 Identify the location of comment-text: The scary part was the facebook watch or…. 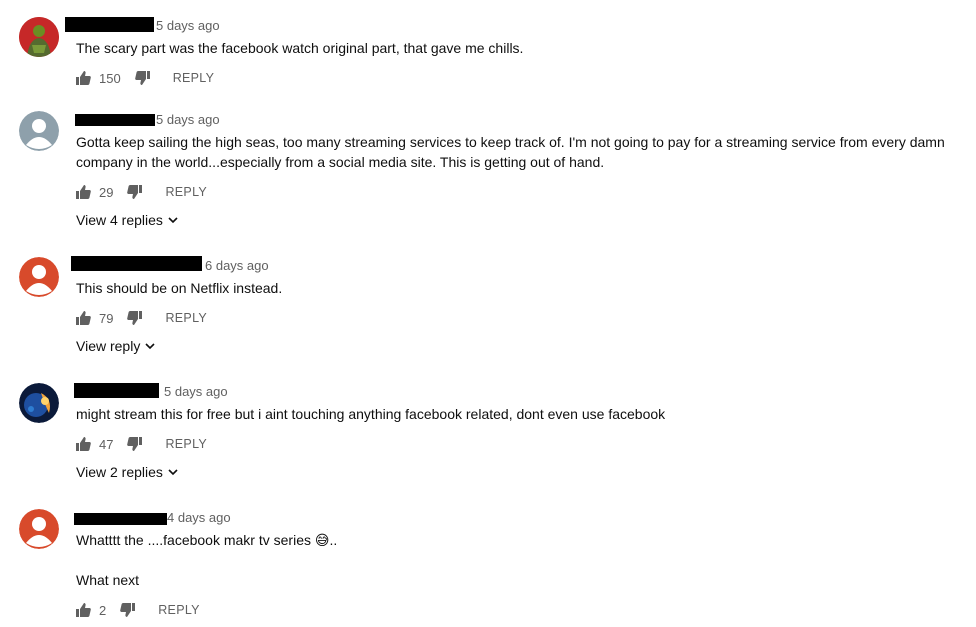
(300, 48).